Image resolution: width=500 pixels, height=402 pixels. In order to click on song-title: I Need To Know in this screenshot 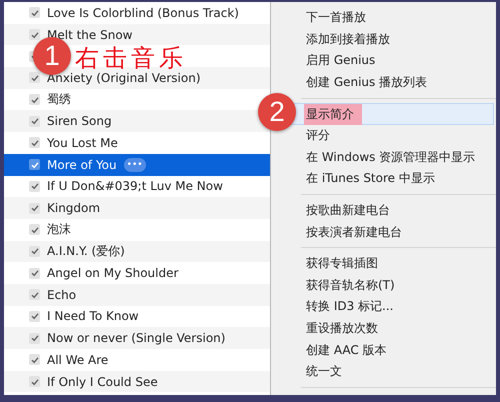, I will do `click(93, 316)`.